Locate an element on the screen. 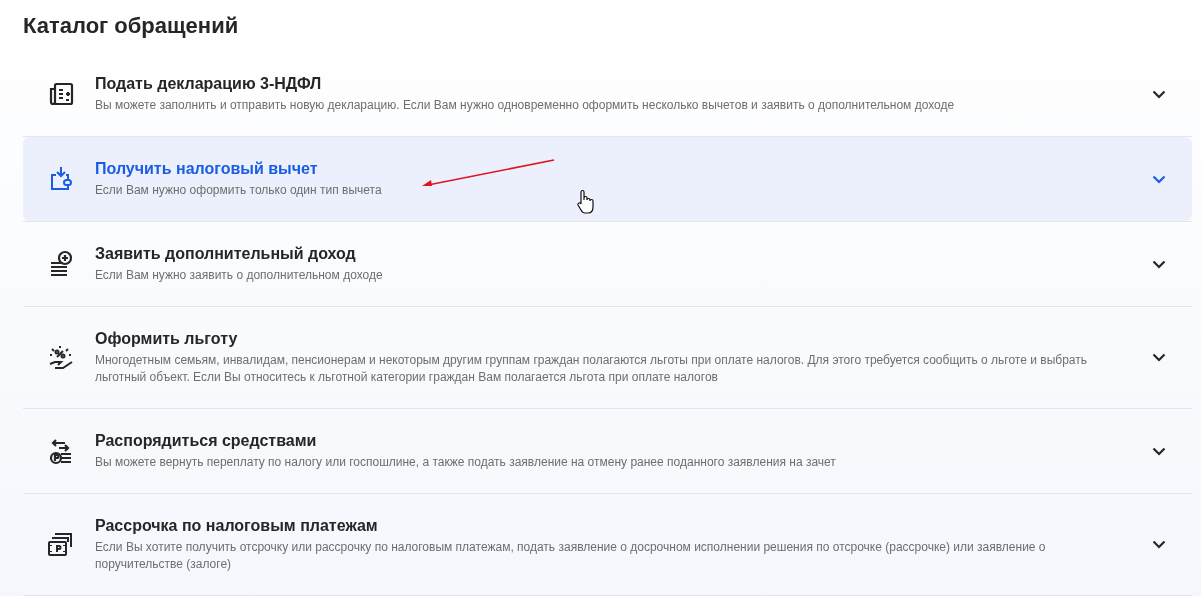 The width and height of the screenshot is (1201, 596). row-background: Подать декларацию 3-НДФЛ Вы можете заполнить и отправить новую декларацию. Если Вам нужно одновременно оформить несколько вычетов и заявить о дополнительном доходе is located at coordinates (607, 94).